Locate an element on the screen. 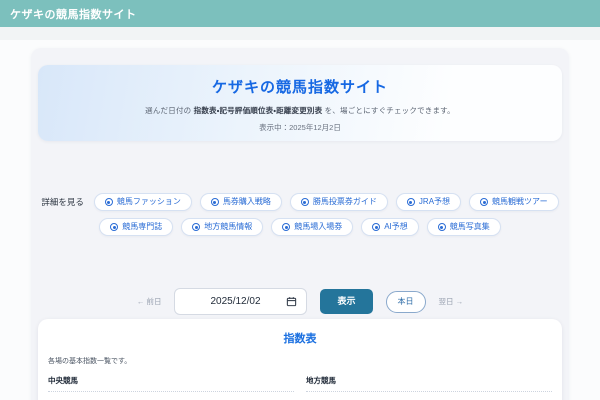 This screenshot has height=400, width=600. topic-chip-link: 競馬写真集 is located at coordinates (463, 227).